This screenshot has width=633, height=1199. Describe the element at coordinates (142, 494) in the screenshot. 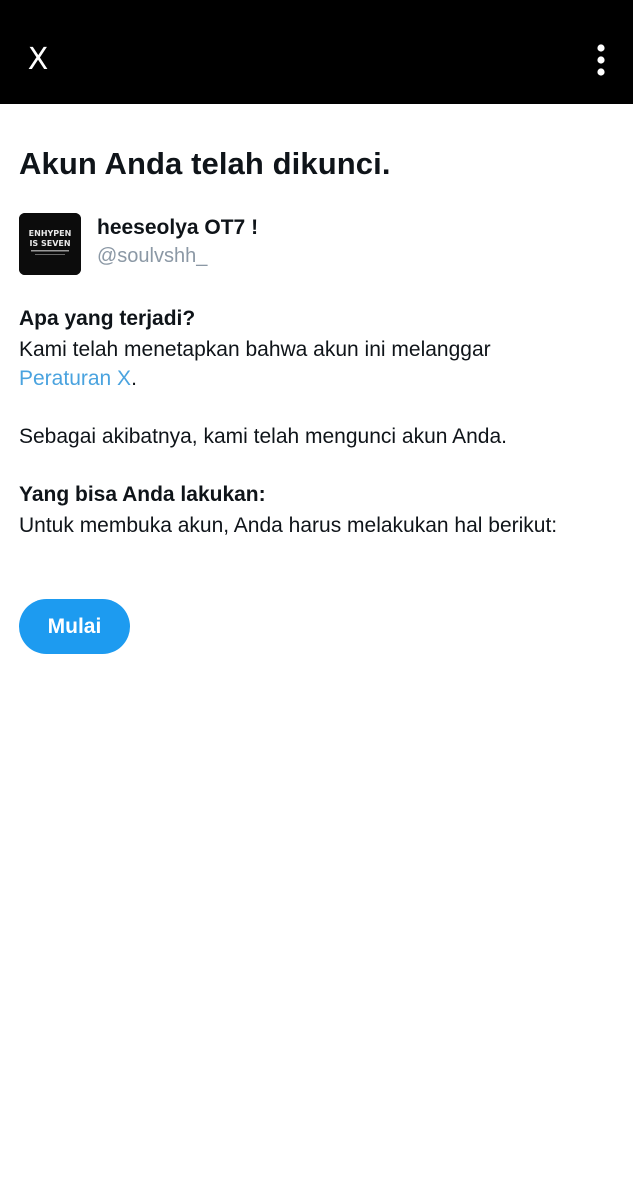

I see `what-you-can-do-heading: Yang bisa Anda lakukan:` at that location.